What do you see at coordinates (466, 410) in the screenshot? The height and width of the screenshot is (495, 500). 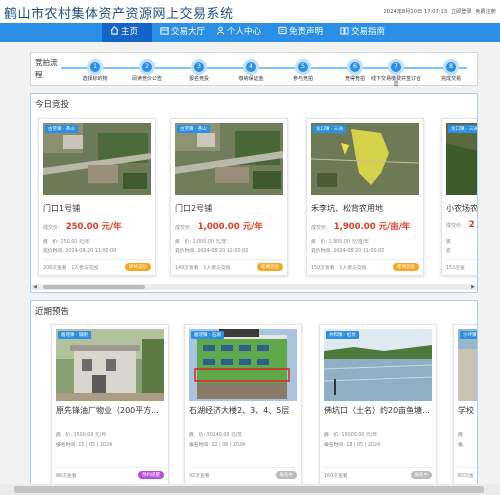 I see `item-name: 学校` at bounding box center [466, 410].